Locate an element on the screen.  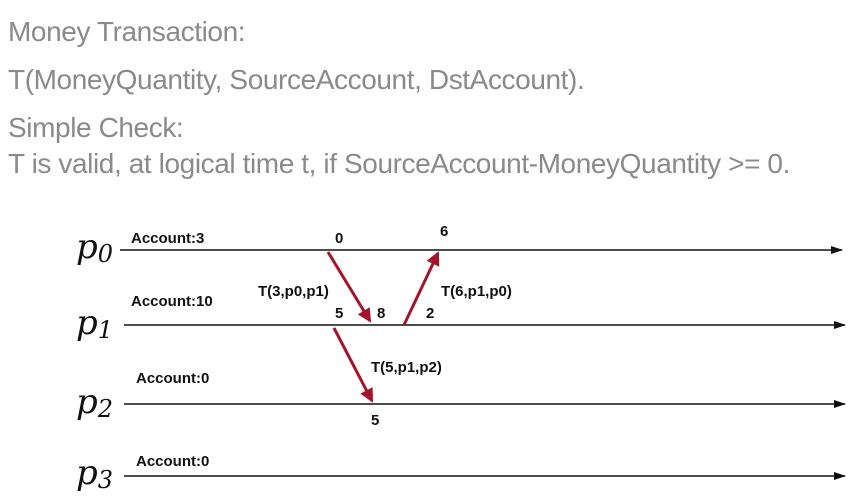
message-arrow-t-5-p1-p2 is located at coordinates (353, 365).